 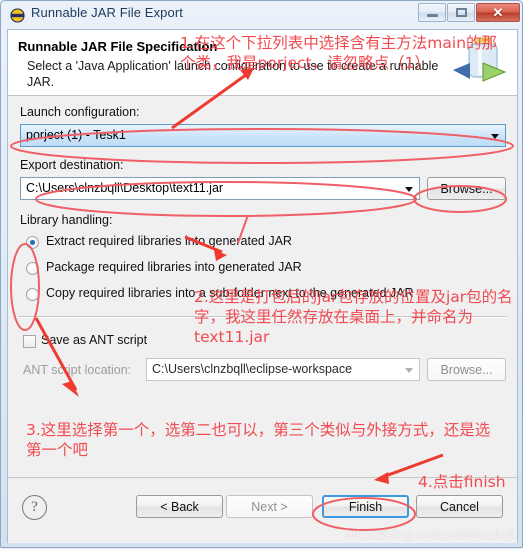 I want to click on launch-configuration-value: porject (1) - Tesk1, so click(x=76, y=135).